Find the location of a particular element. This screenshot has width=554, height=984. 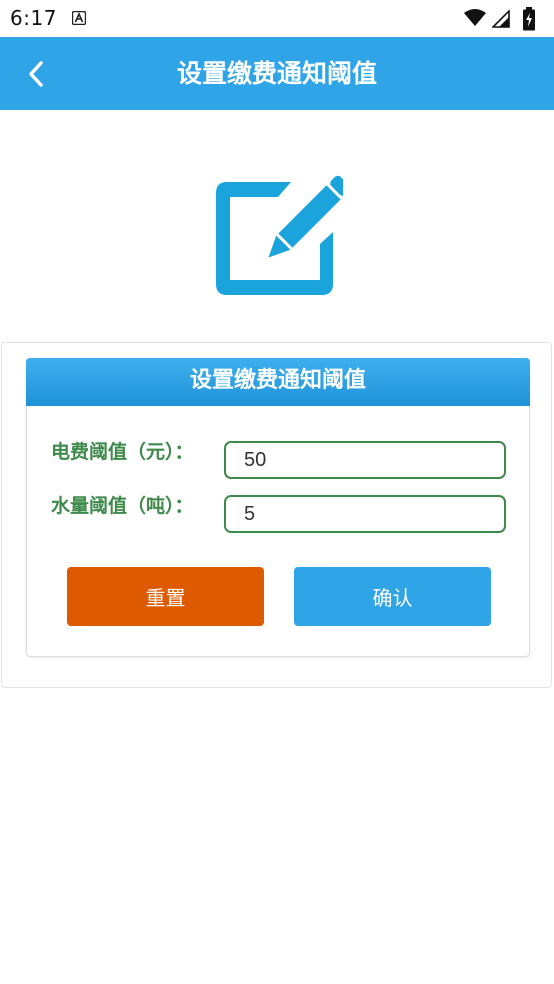

panel-title: 设置缴费通知阈值 is located at coordinates (278, 382).